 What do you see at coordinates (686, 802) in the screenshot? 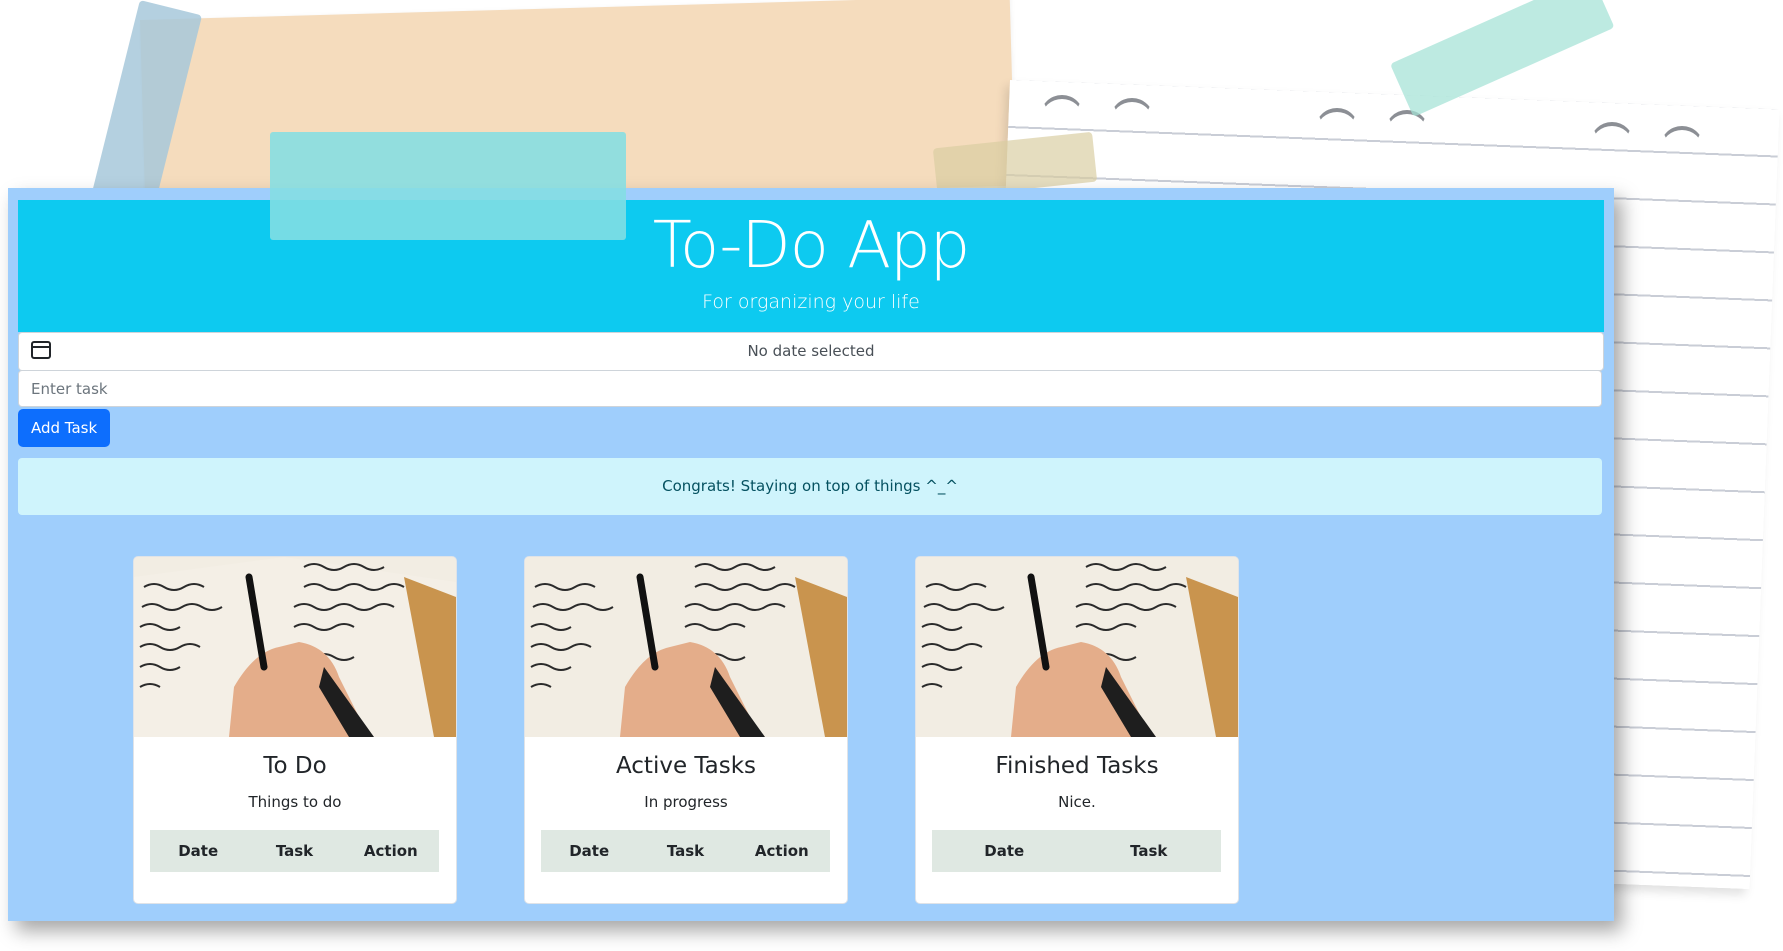
I see `card-subtitle: In progress` at bounding box center [686, 802].